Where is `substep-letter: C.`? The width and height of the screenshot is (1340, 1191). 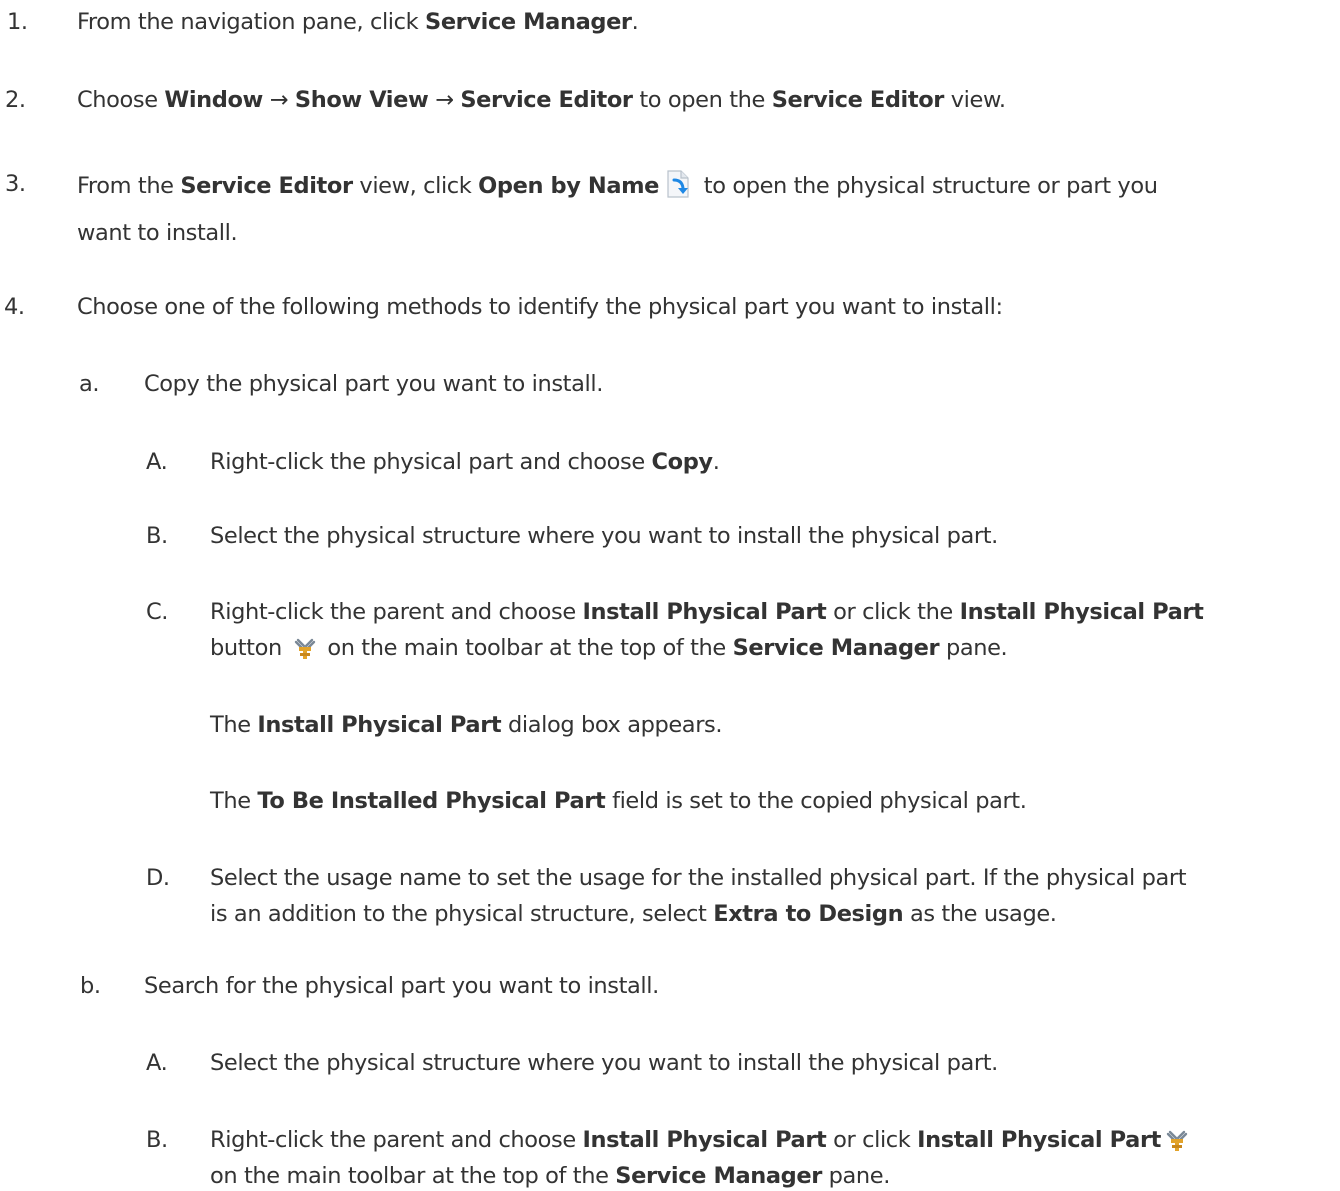
substep-letter: C. is located at coordinates (157, 612).